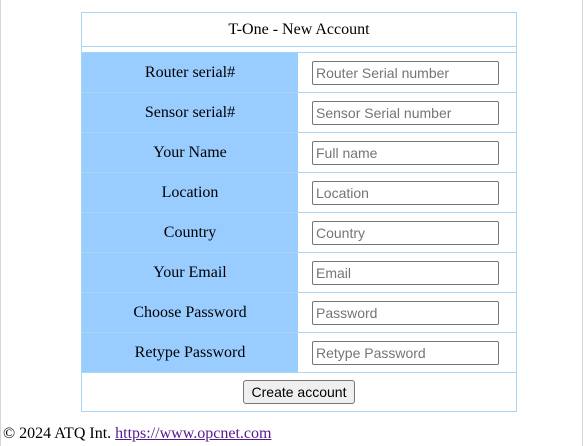 The image size is (583, 446). What do you see at coordinates (190, 273) in the screenshot?
I see `email-label: Your Email` at bounding box center [190, 273].